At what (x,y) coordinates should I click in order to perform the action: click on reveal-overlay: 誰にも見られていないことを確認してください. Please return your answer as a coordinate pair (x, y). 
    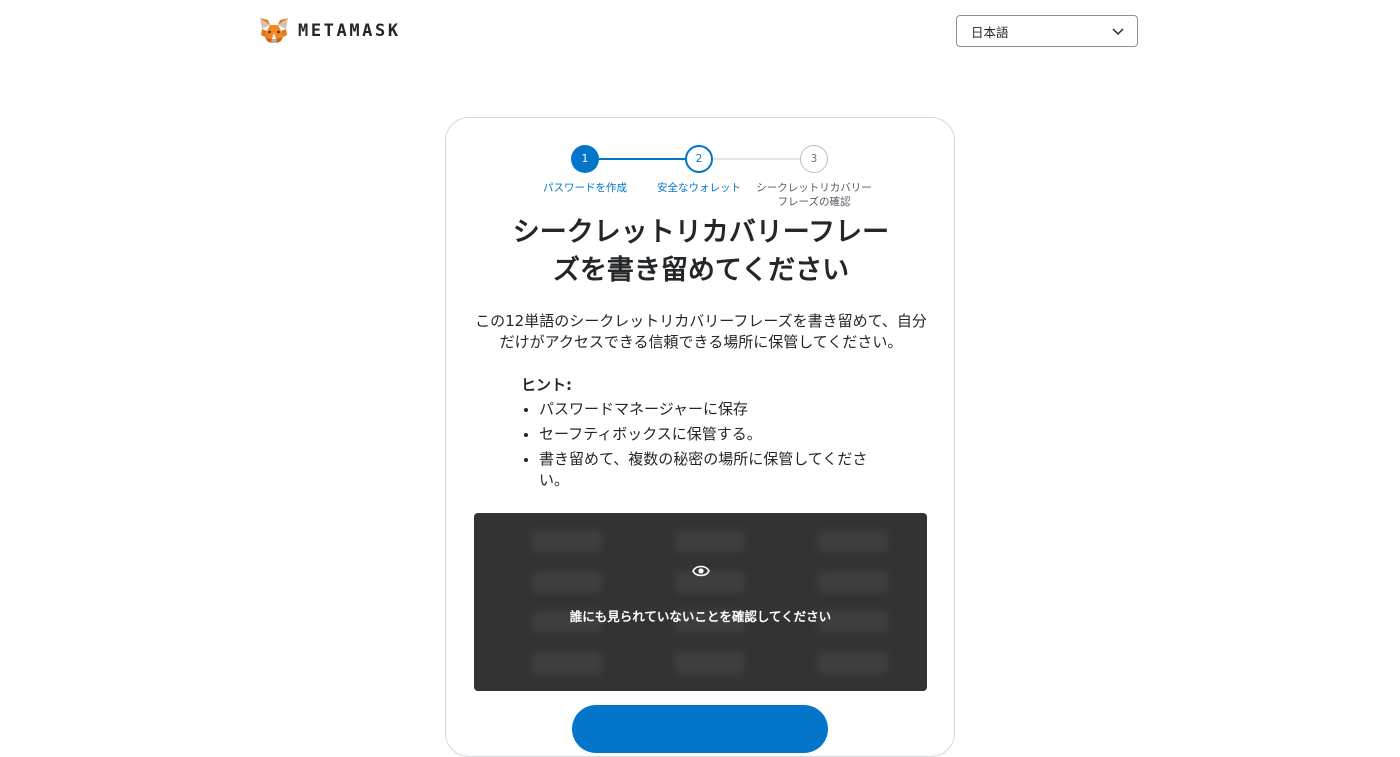
    Looking at the image, I should click on (700, 594).